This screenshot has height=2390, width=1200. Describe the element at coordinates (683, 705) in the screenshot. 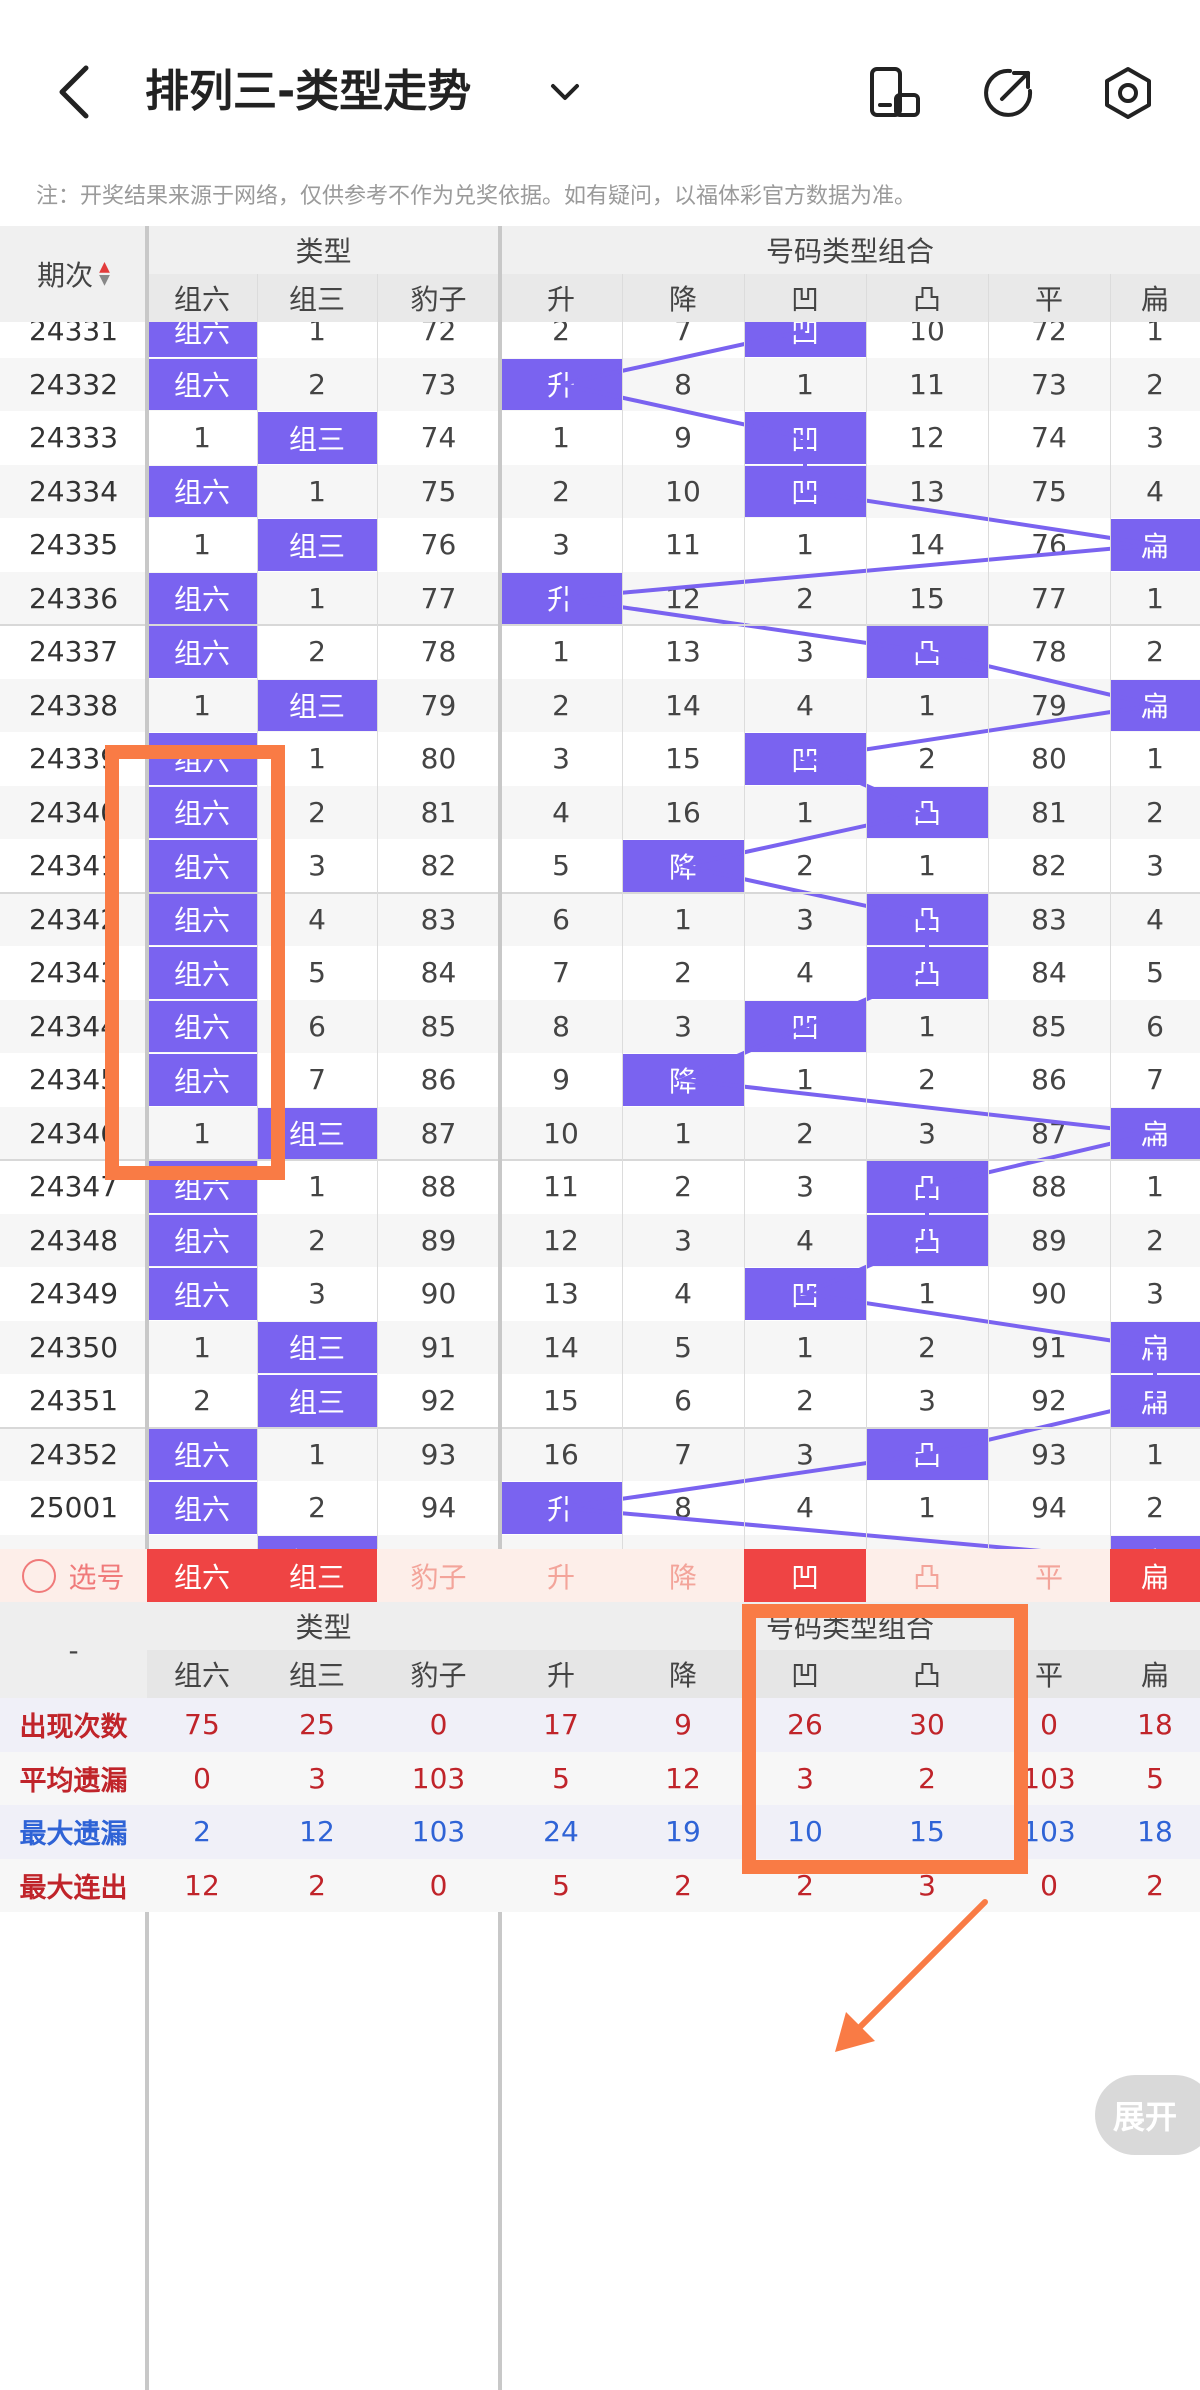

I see `table-cell: 14` at that location.